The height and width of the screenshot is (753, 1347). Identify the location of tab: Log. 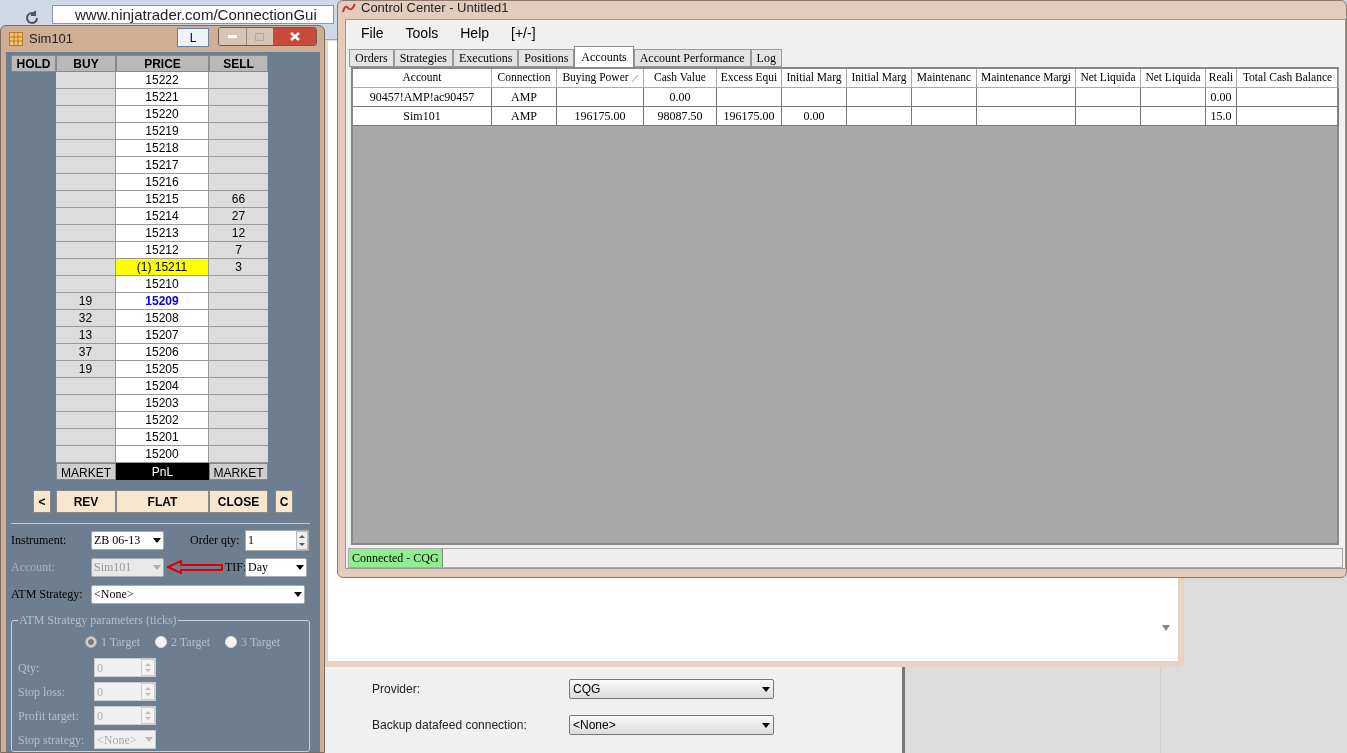
(766, 58).